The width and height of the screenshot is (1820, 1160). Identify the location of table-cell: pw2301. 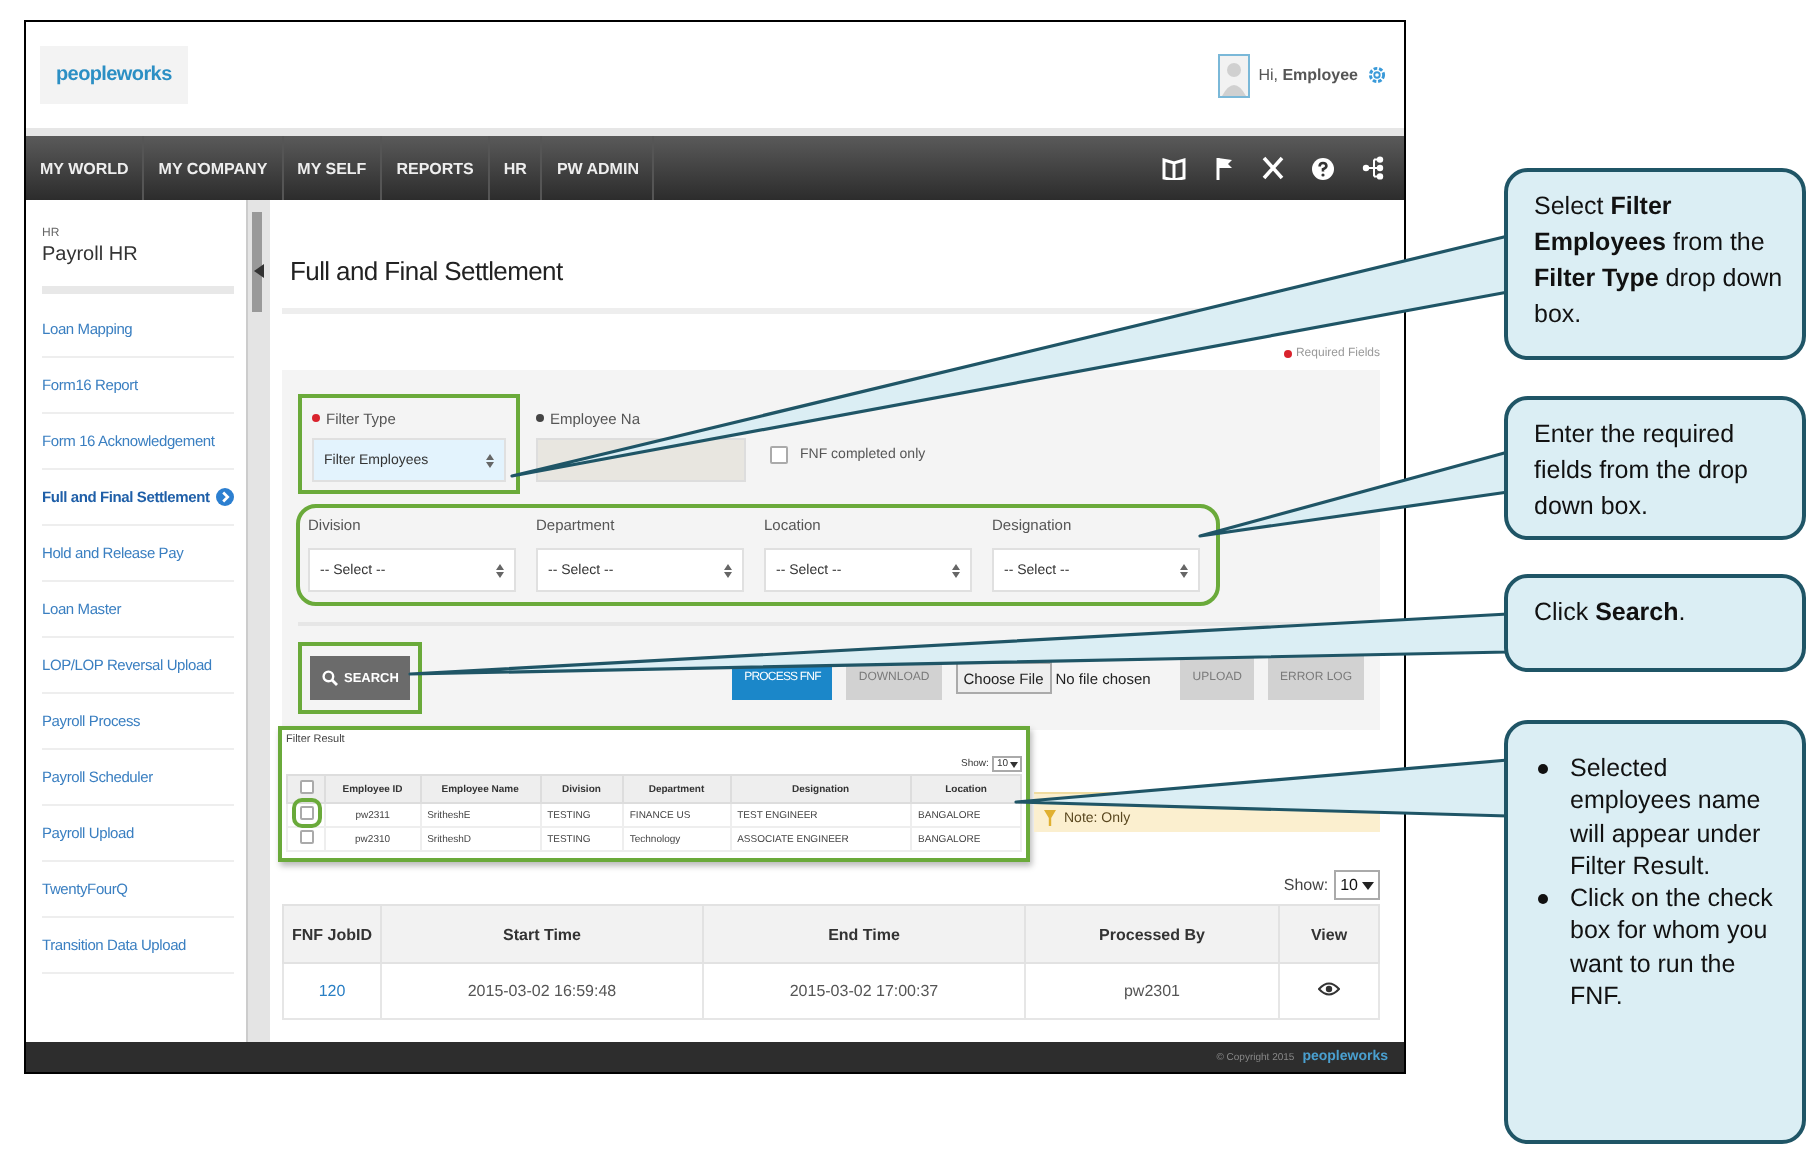
(1152, 991).